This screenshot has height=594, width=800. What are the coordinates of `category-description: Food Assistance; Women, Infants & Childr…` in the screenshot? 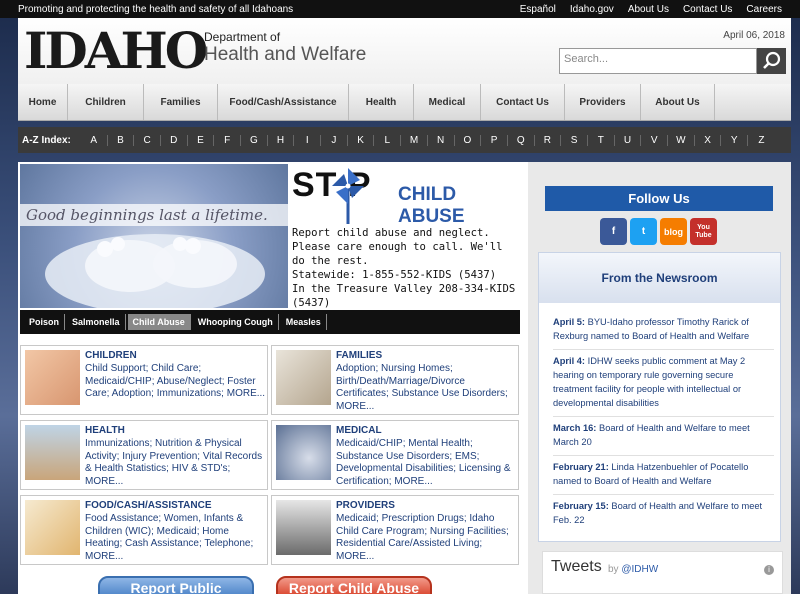 It's located at (176, 538).